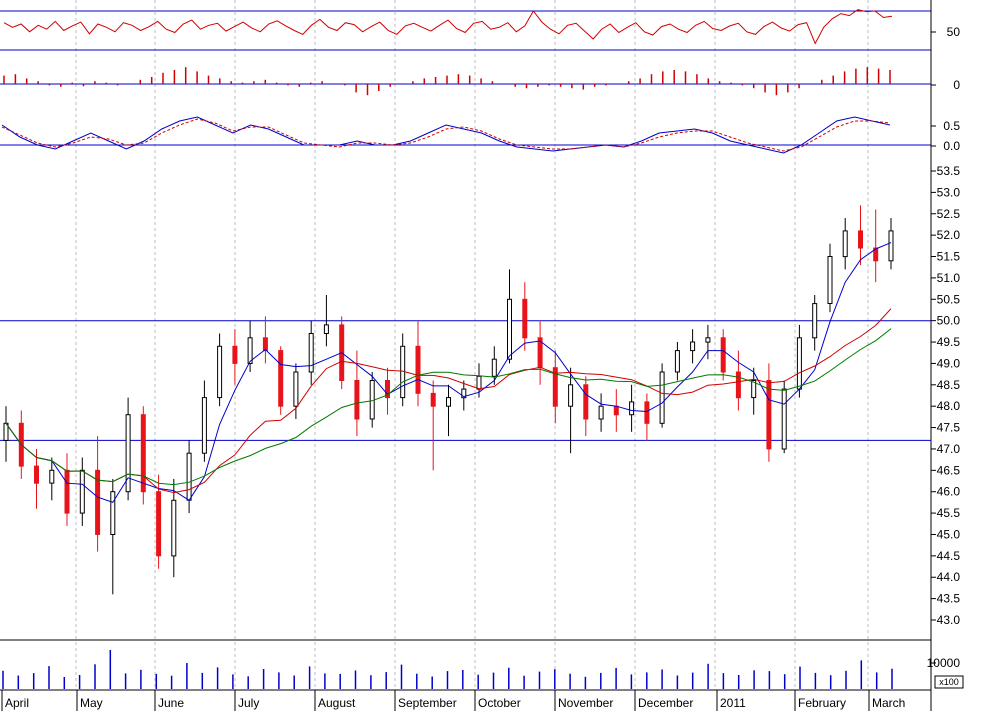  What do you see at coordinates (954, 32) in the screenshot?
I see `osc1-tick-label: 50` at bounding box center [954, 32].